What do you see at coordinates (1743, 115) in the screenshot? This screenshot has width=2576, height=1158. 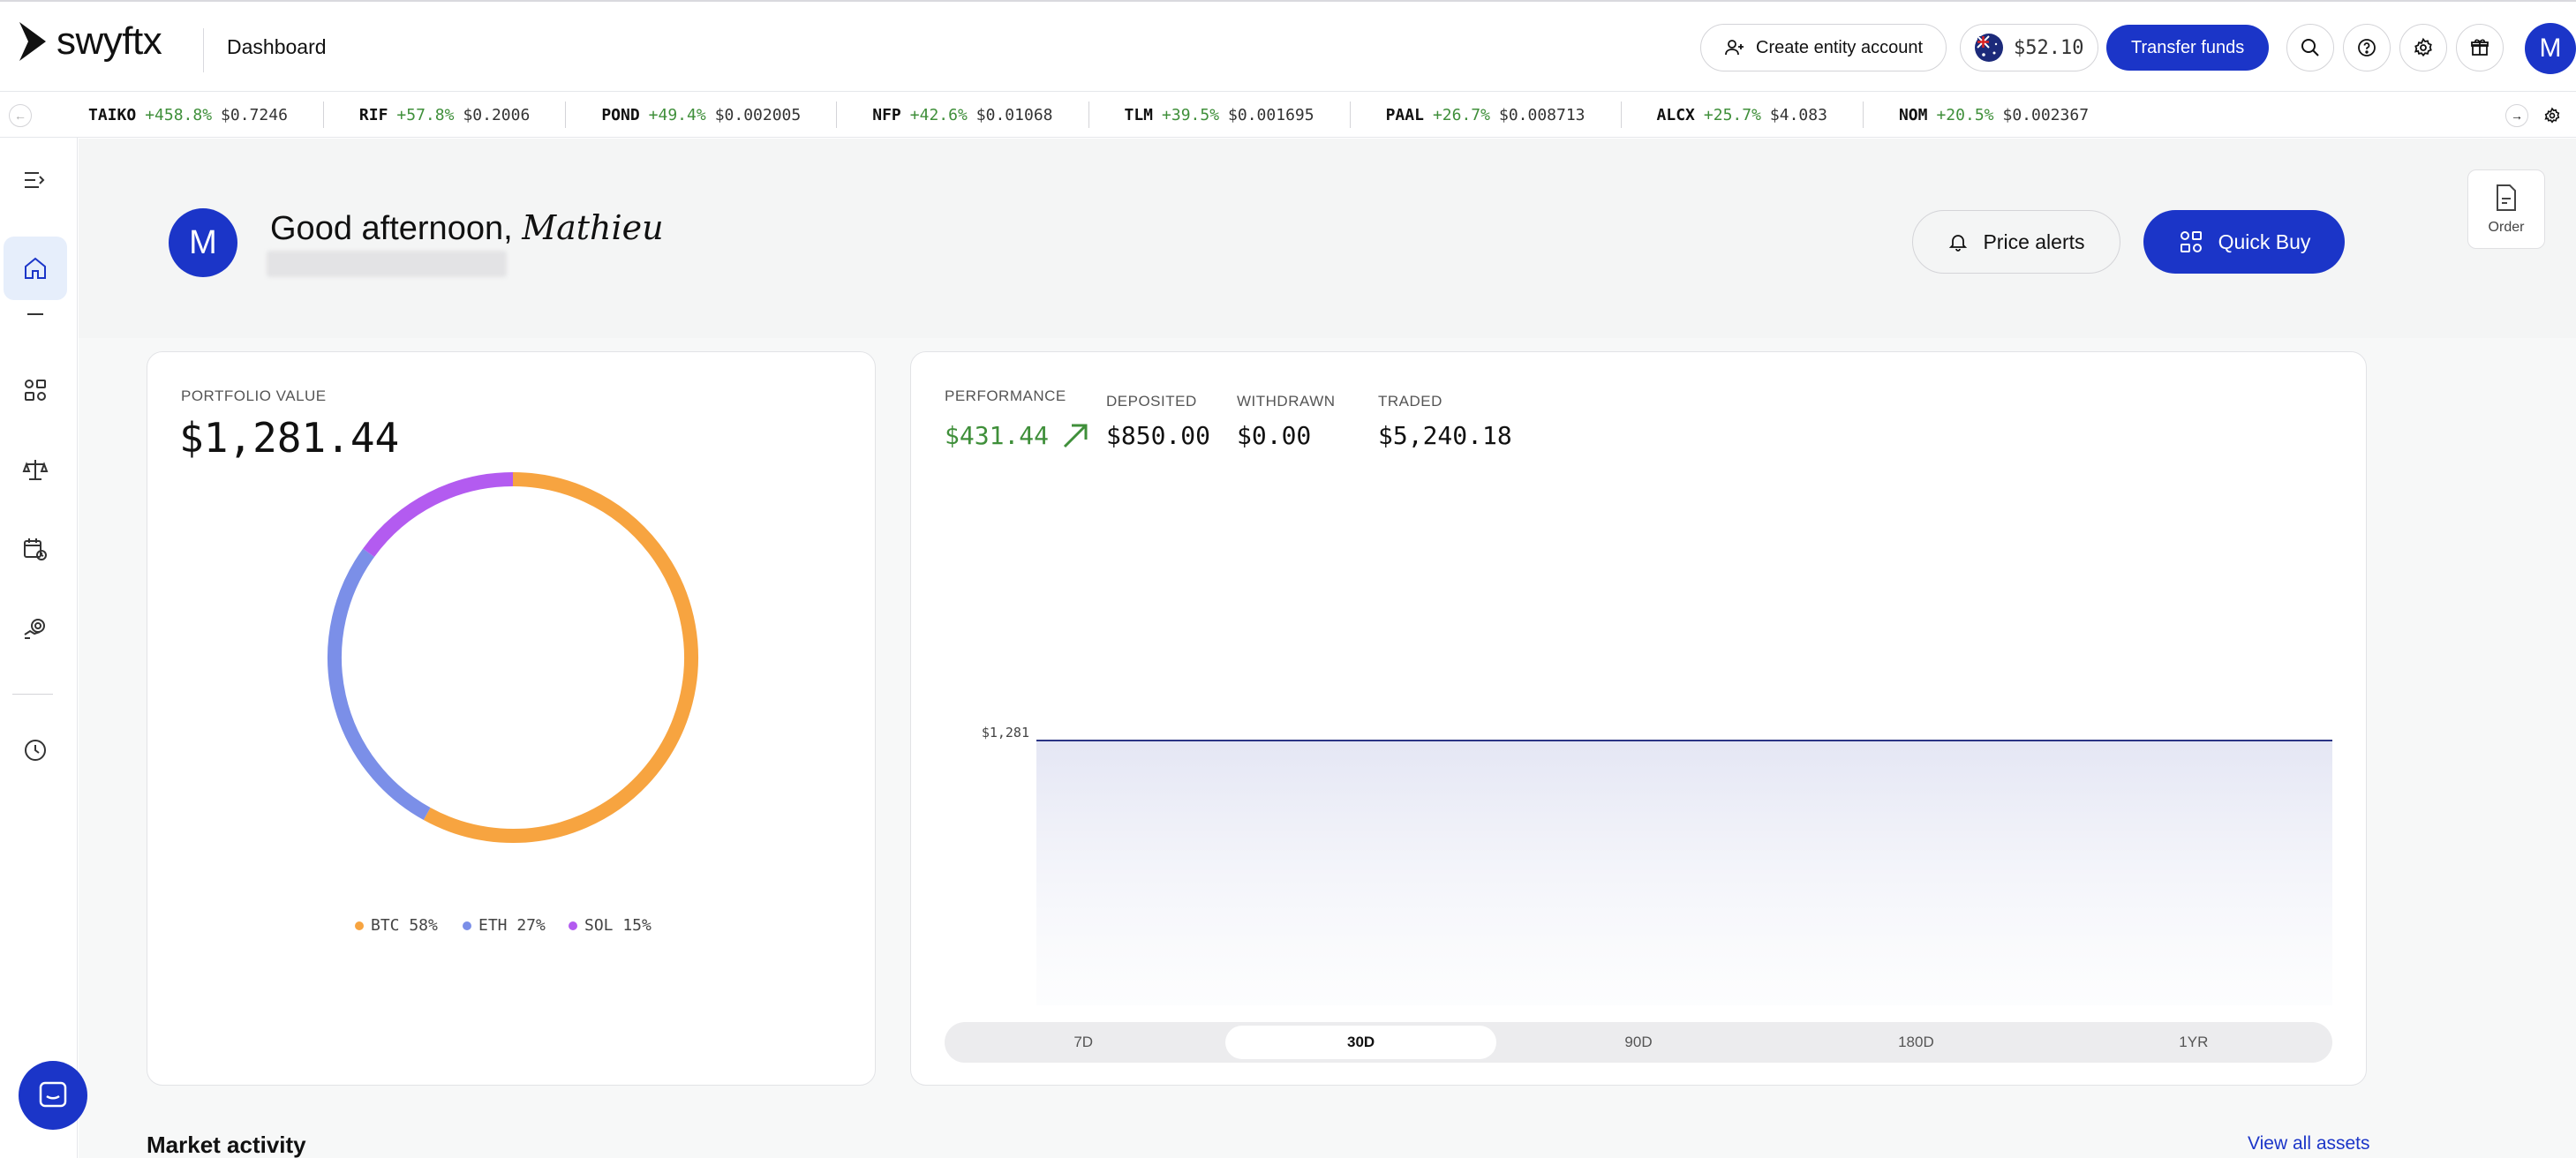 I see `ticker-item: ALCX +25.7% $4.083` at bounding box center [1743, 115].